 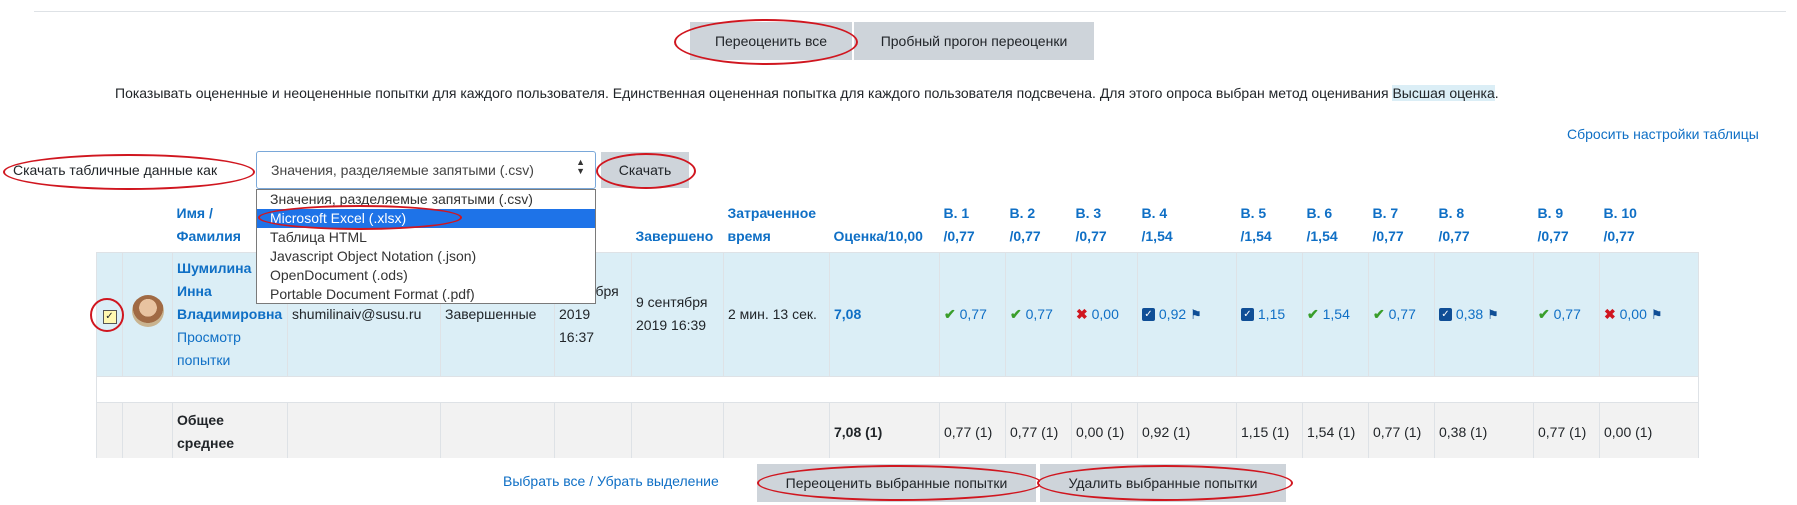 I want to click on regrade-selected-button: Переоценить выбранные попытки, so click(x=896, y=483).